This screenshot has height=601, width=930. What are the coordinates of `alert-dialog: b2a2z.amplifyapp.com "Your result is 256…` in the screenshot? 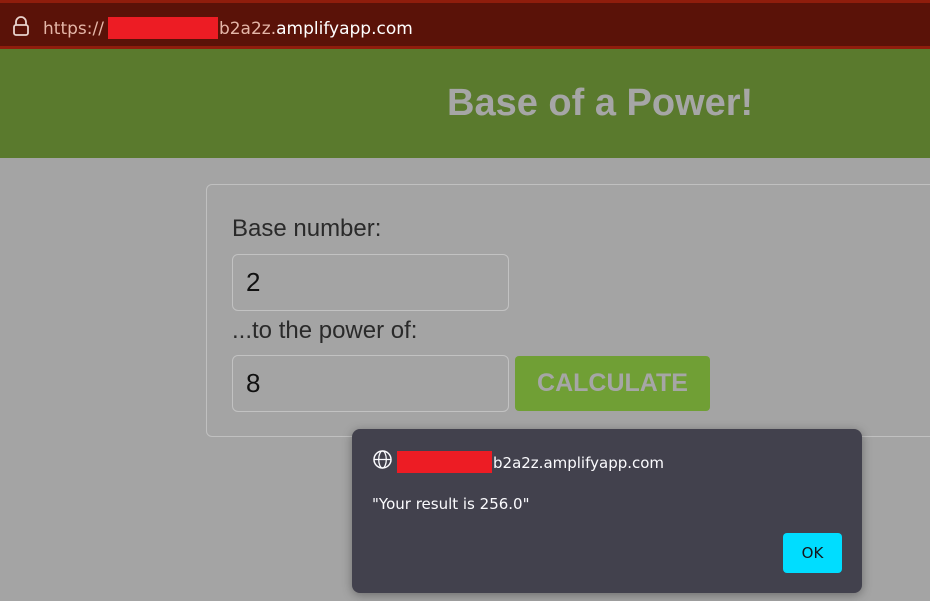 It's located at (607, 511).